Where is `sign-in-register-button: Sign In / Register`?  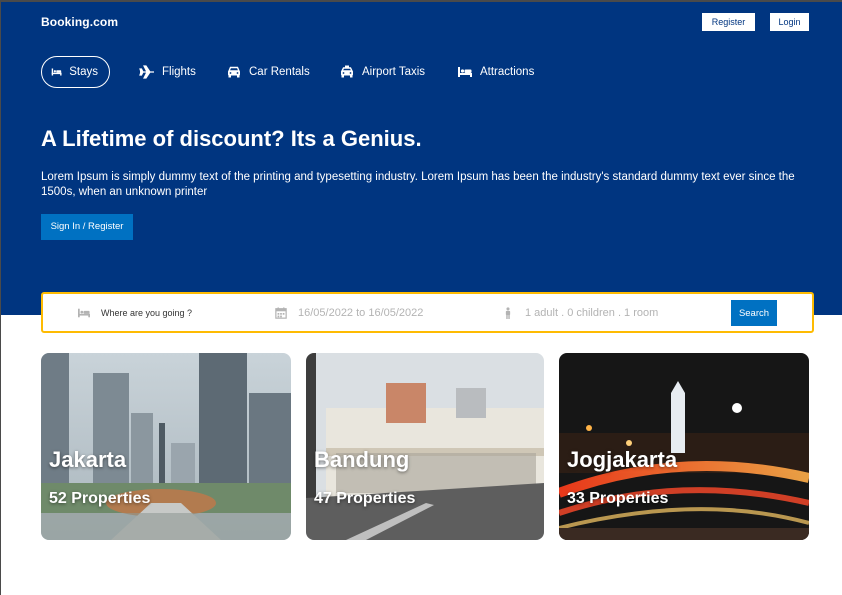 sign-in-register-button: Sign In / Register is located at coordinates (87, 227).